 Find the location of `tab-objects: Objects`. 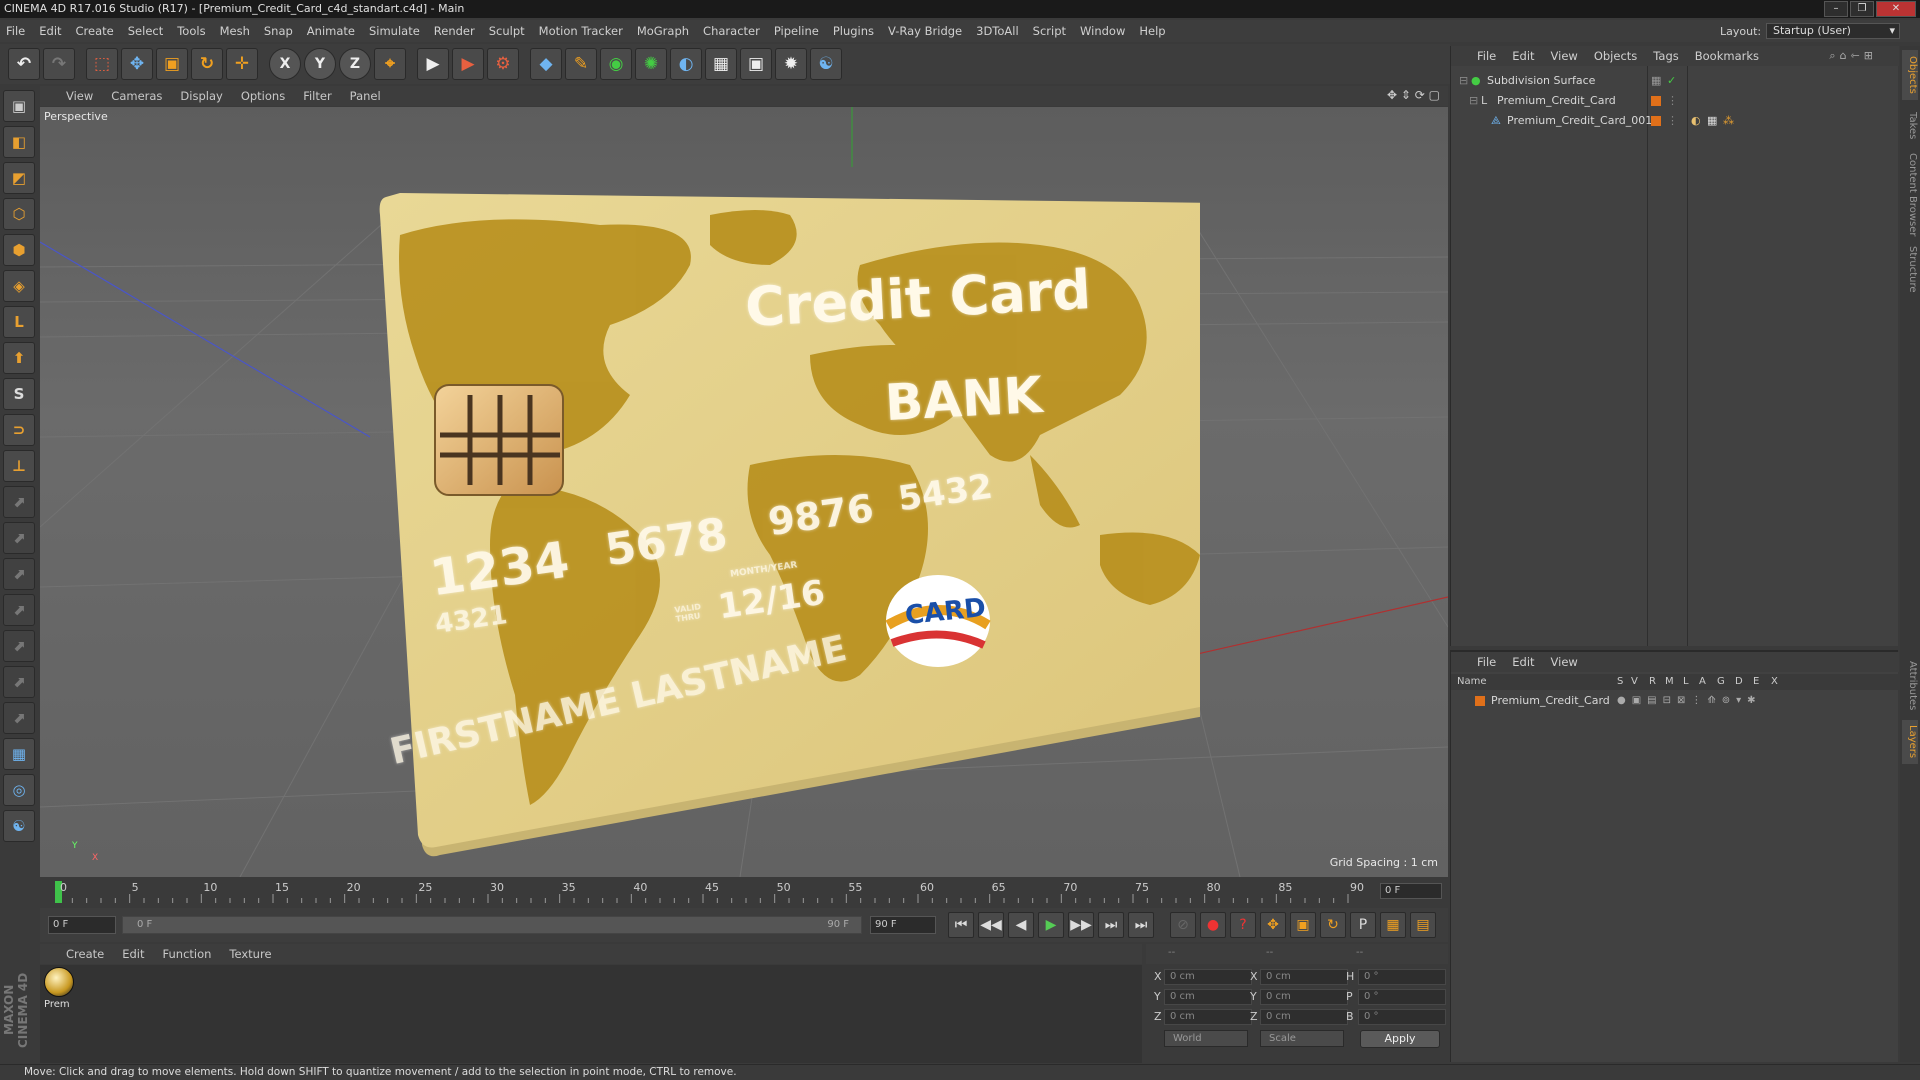

tab-objects: Objects is located at coordinates (1910, 75).